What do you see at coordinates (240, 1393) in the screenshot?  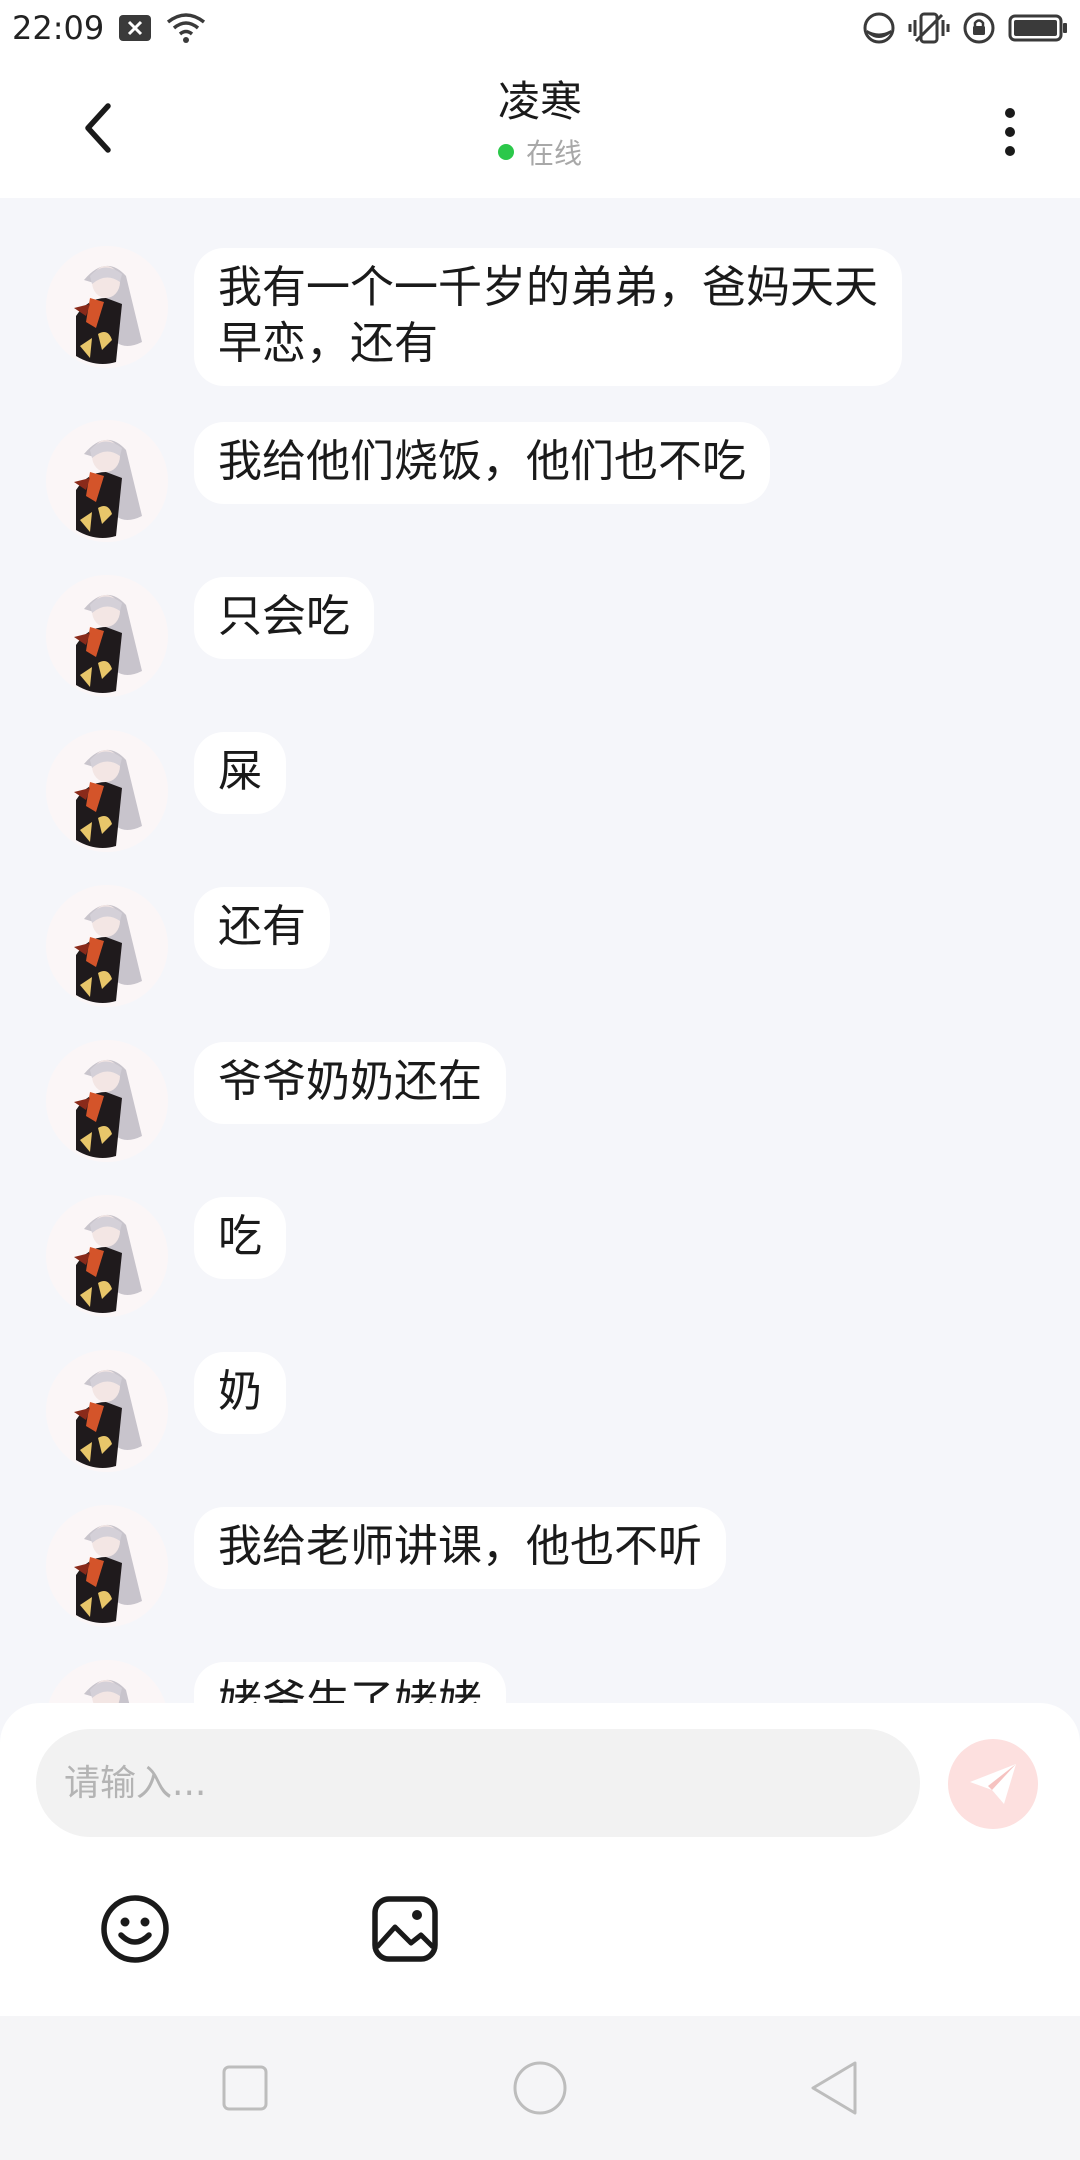 I see `message-bubble: 奶` at bounding box center [240, 1393].